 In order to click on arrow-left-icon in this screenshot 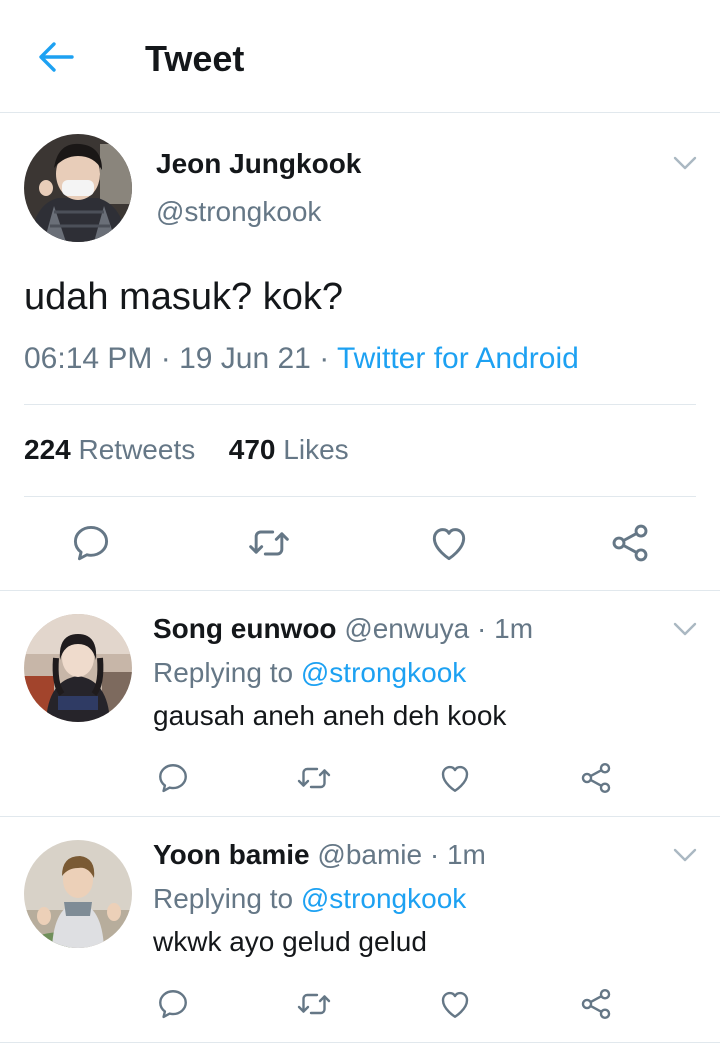, I will do `click(56, 57)`.